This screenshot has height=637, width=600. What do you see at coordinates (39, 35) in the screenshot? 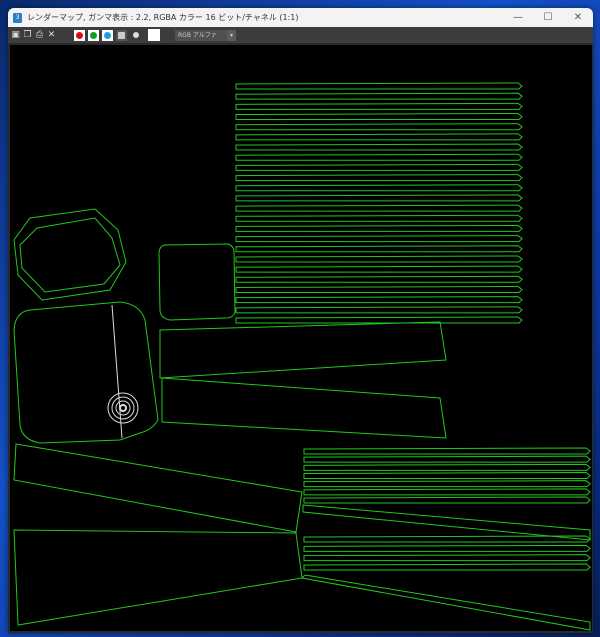
I see `print-icon: ⎙` at bounding box center [39, 35].